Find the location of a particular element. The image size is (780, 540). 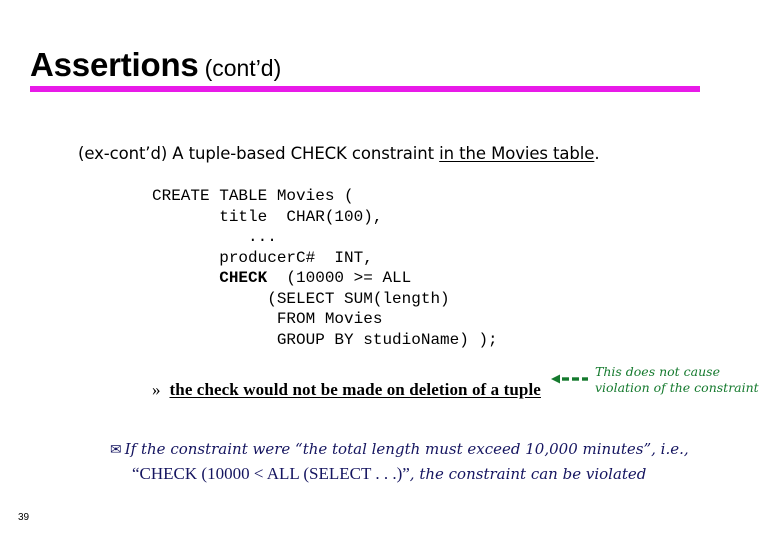

footnote-line-1-tail: , i.e., is located at coordinates (670, 449).